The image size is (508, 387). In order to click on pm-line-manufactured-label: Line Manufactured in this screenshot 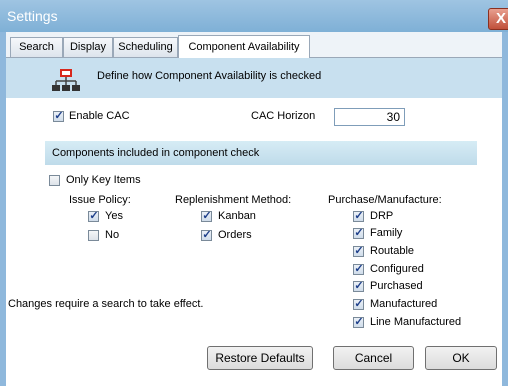, I will do `click(416, 322)`.